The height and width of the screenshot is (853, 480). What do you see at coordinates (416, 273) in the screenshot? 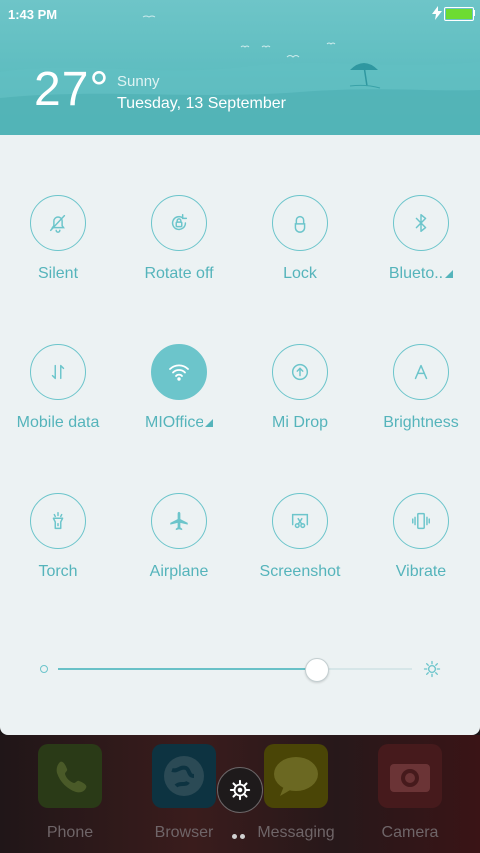
I see `toggle-label: Blueto..` at bounding box center [416, 273].